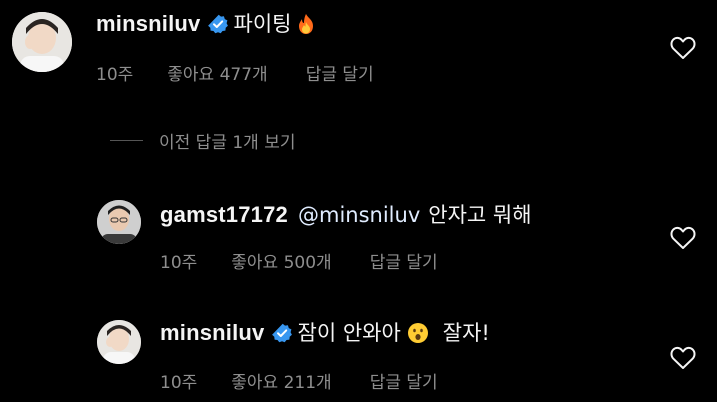 The image size is (717, 402). Describe the element at coordinates (281, 380) in the screenshot. I see `likes-count: 좋아요 211개` at that location.